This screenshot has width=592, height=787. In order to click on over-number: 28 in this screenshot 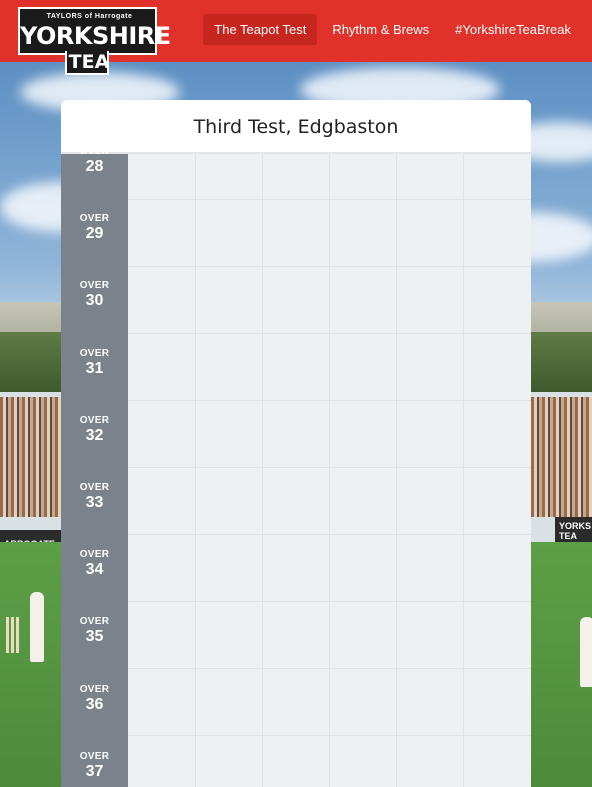, I will do `click(94, 166)`.